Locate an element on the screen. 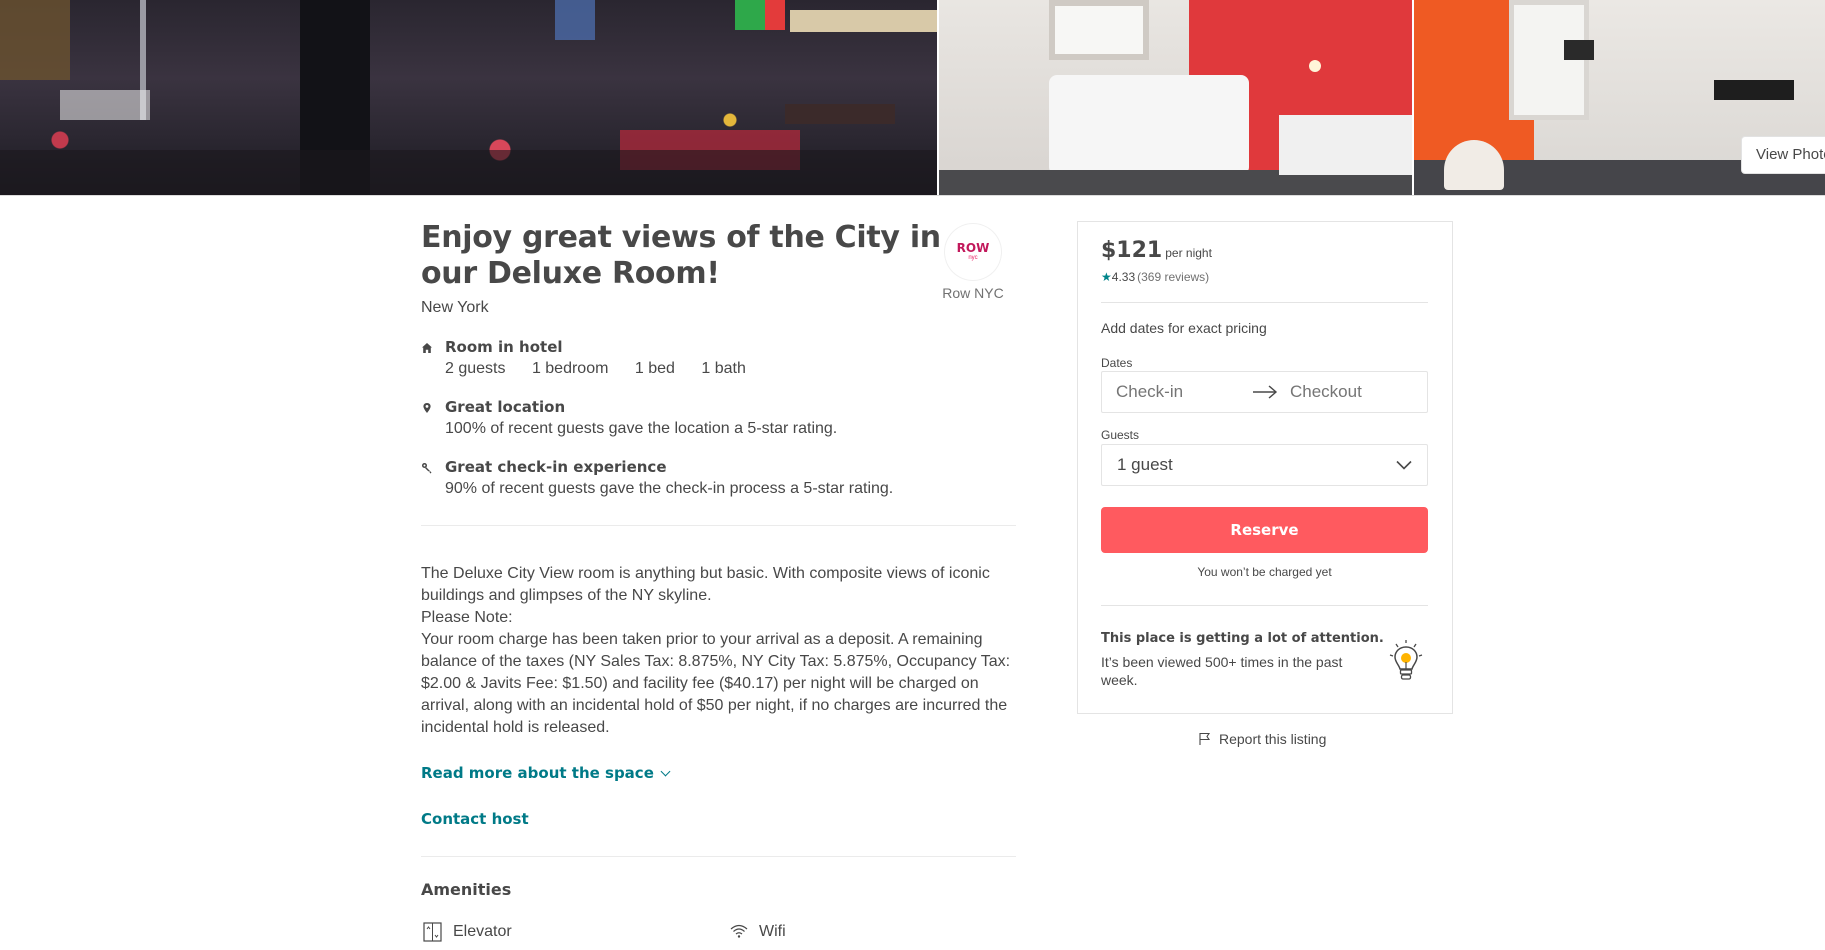 This screenshot has width=1825, height=950. guests-select: 1 guest is located at coordinates (1264, 465).